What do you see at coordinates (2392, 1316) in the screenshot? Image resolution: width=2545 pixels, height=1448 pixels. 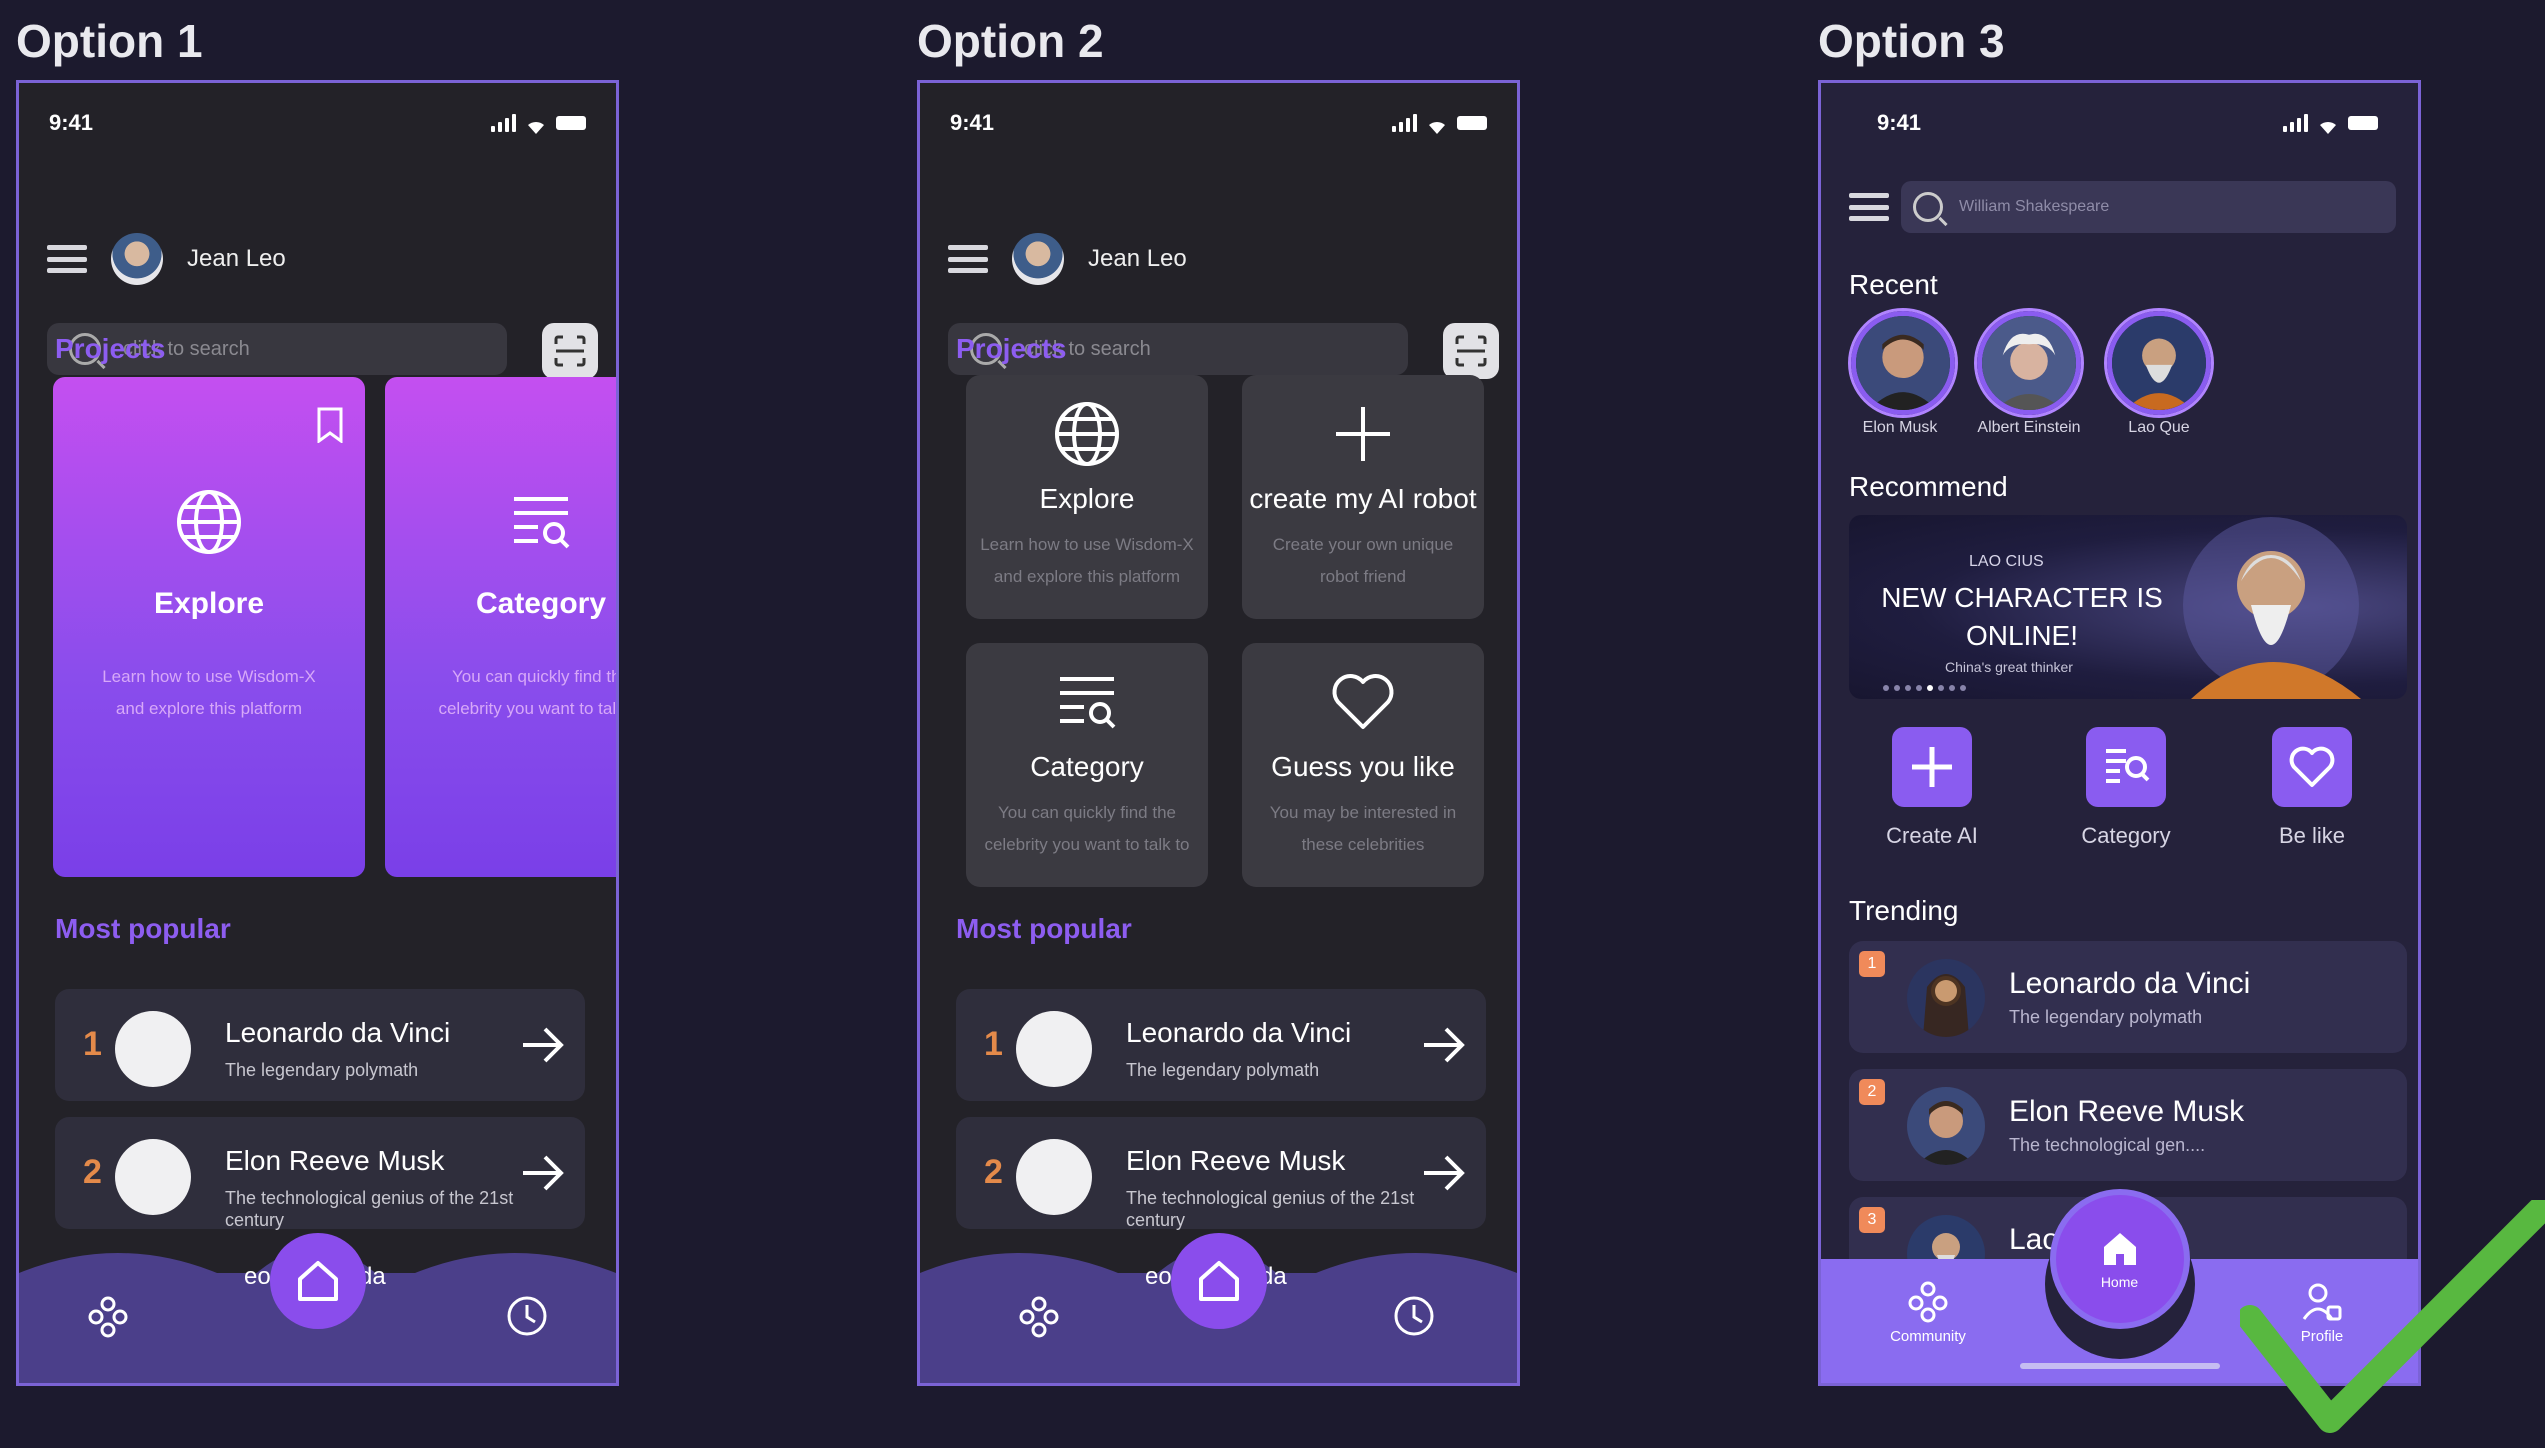 I see `check-mark-icon` at bounding box center [2392, 1316].